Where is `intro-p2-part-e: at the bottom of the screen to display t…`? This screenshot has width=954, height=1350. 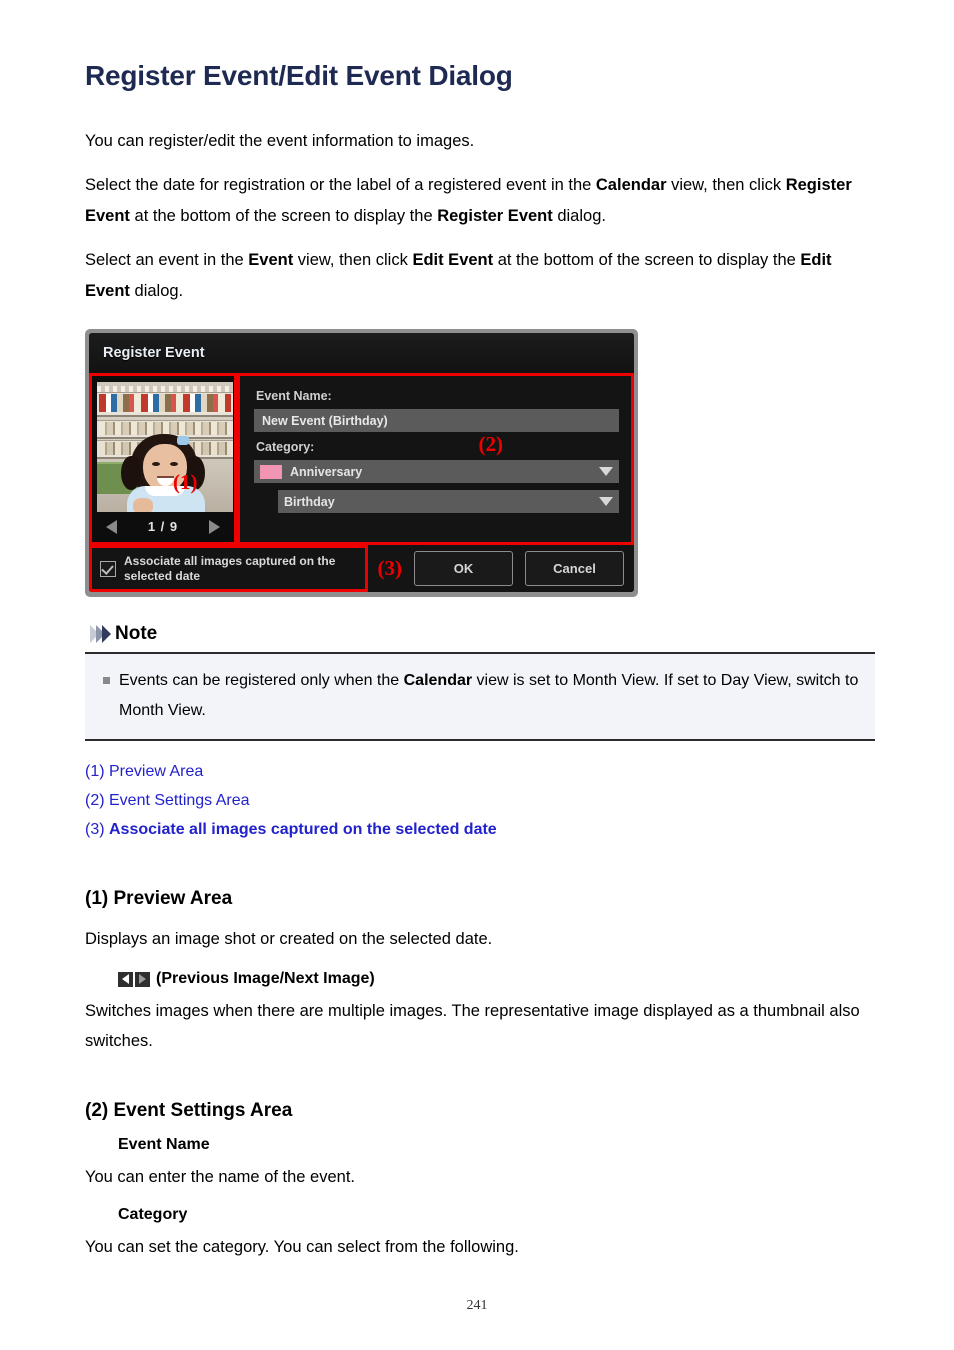 intro-p2-part-e: at the bottom of the screen to display t… is located at coordinates (283, 216).